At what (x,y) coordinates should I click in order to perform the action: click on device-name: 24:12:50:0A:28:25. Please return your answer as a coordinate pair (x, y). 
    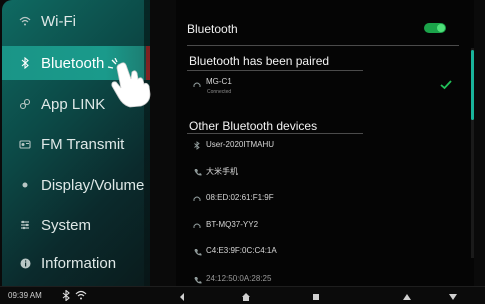
    Looking at the image, I should click on (239, 278).